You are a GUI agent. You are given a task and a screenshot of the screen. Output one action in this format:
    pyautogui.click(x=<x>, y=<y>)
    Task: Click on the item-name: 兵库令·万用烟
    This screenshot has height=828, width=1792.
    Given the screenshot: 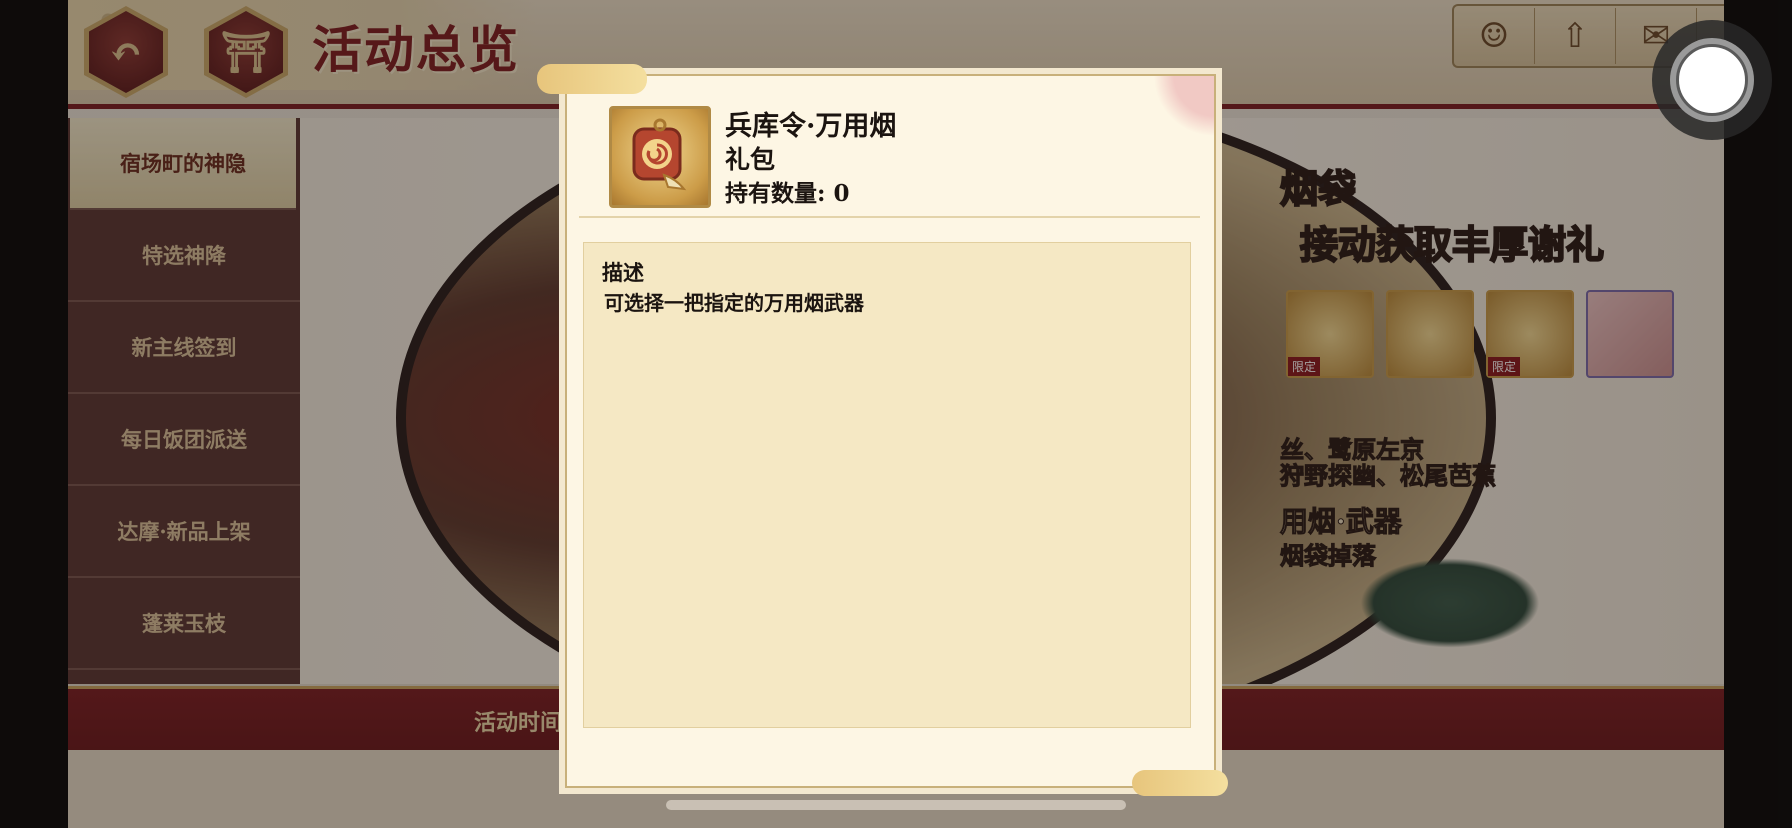 What is the action you would take?
    pyautogui.click(x=811, y=126)
    